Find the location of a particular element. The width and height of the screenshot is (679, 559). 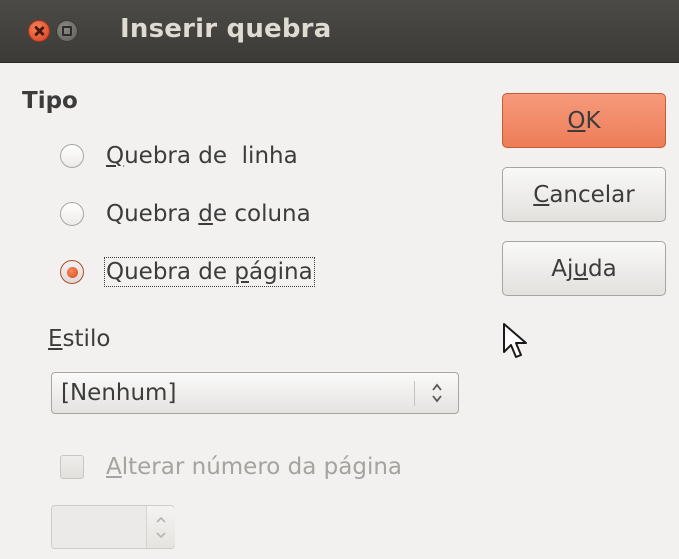

radio-column-break-label: Quebra de coluna is located at coordinates (208, 214).